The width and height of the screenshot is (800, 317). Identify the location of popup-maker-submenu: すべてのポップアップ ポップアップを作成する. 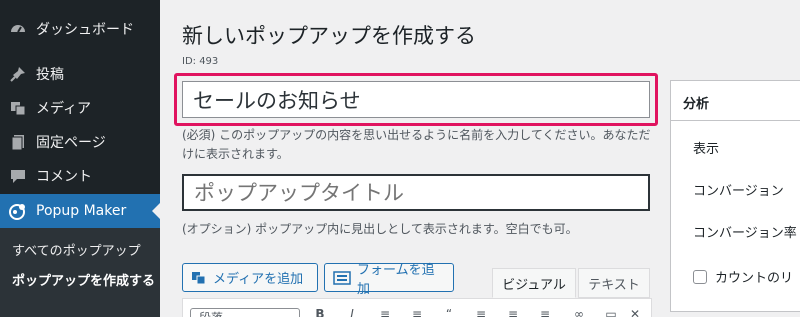
(80, 272).